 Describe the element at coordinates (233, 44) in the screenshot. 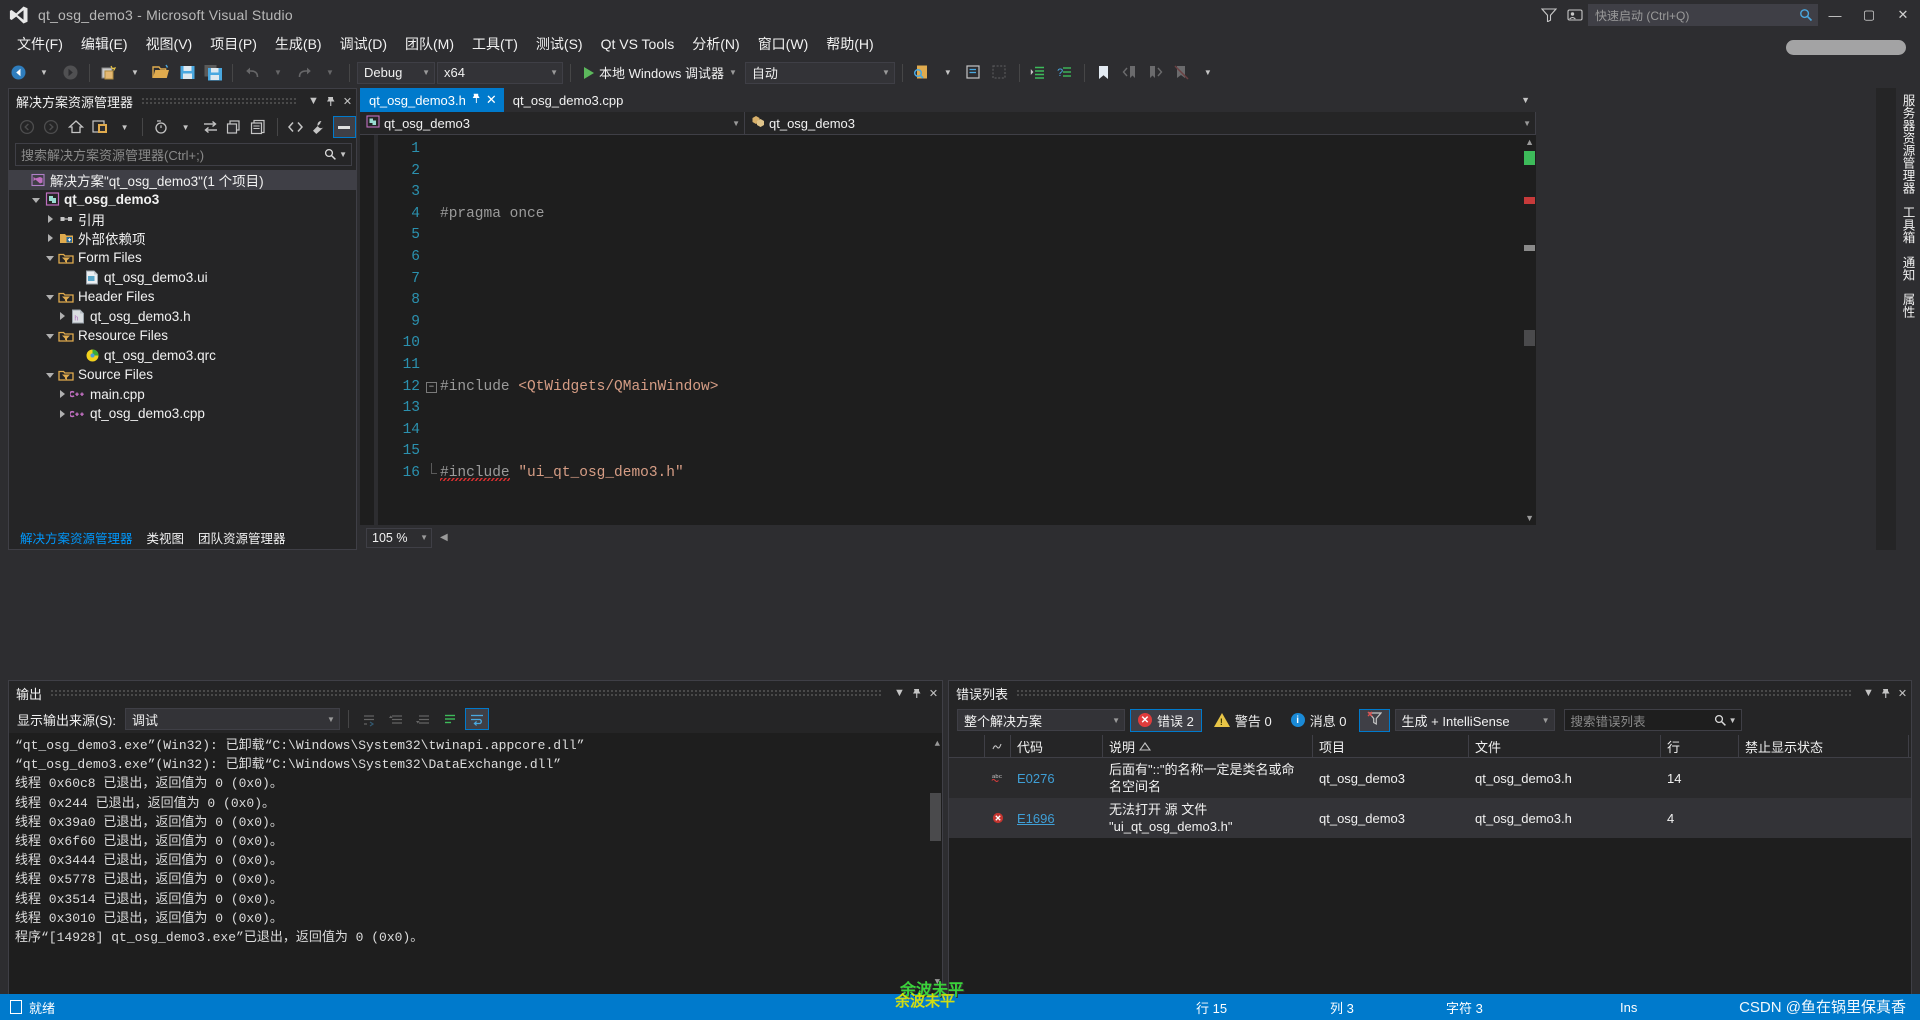

I see `menu-project: 项目(P)` at that location.